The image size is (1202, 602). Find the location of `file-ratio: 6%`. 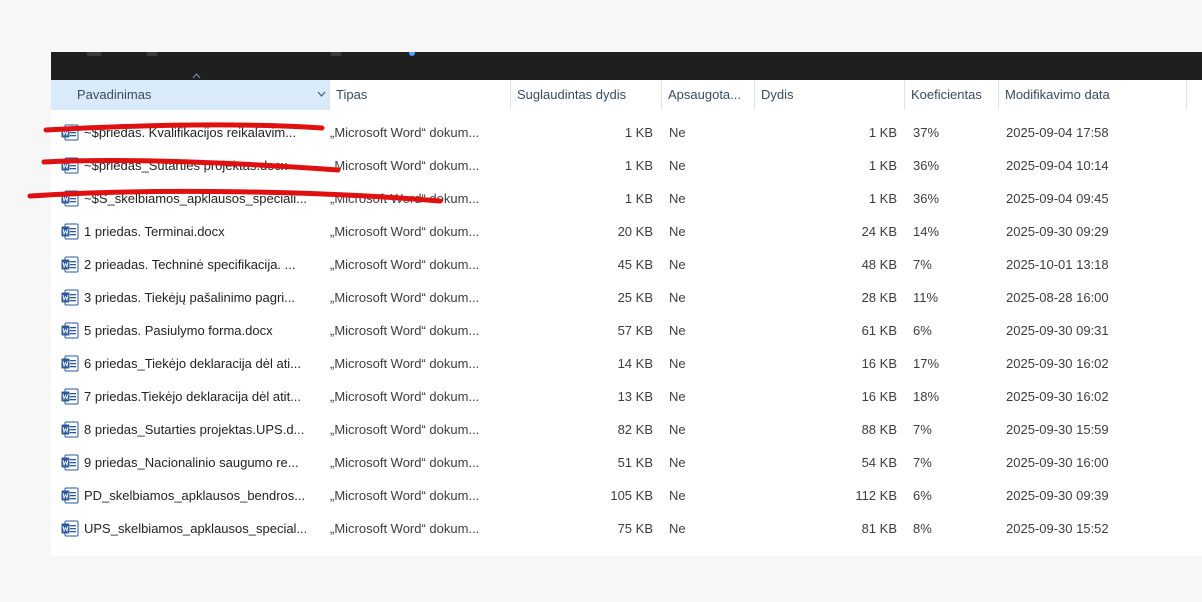

file-ratio: 6% is located at coordinates (922, 330).